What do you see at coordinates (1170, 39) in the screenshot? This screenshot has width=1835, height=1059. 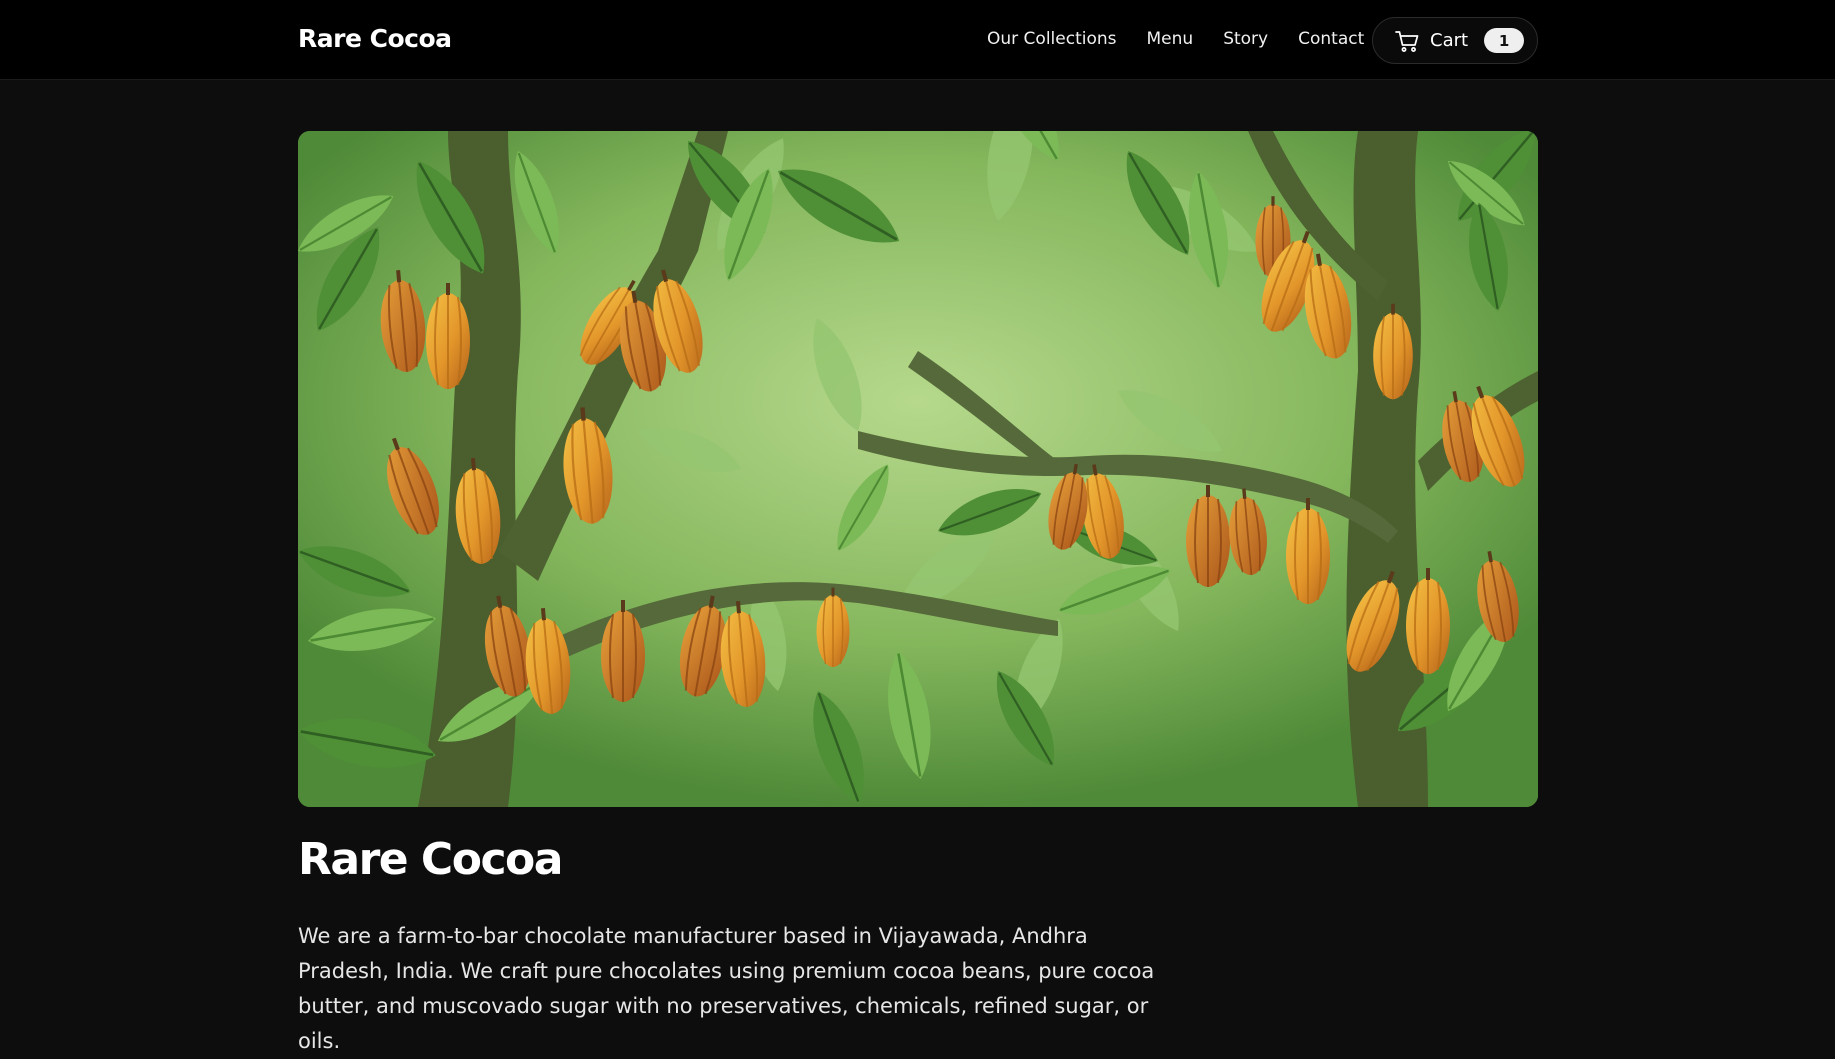 I see `nav-menu: Menu` at bounding box center [1170, 39].